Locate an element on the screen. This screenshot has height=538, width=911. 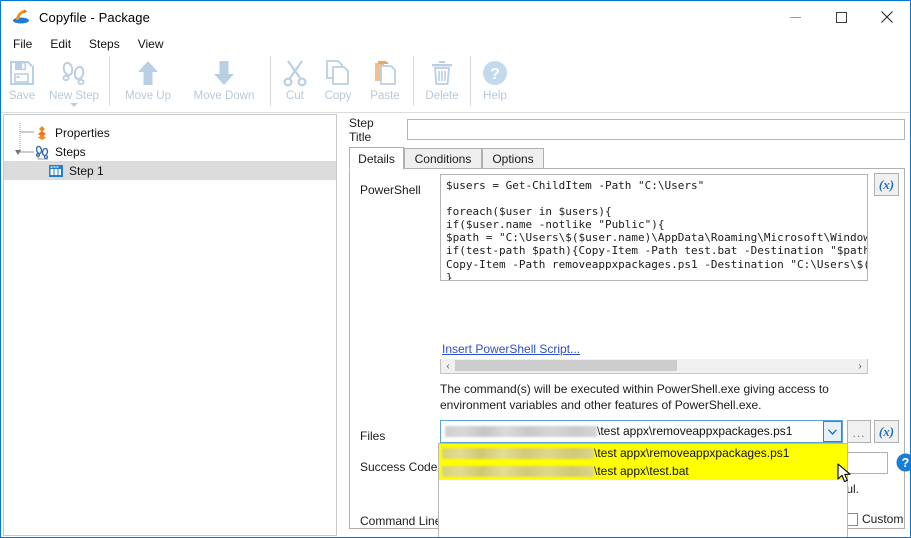
move-down-label: Move Down is located at coordinates (224, 96).